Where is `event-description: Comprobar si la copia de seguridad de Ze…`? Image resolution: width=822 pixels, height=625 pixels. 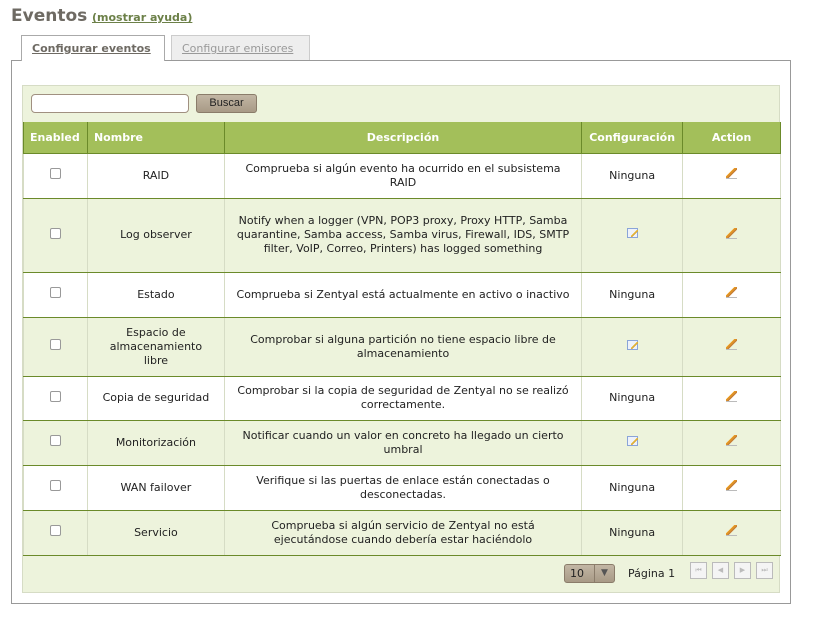
event-description: Comprobar si la copia de seguridad de Ze… is located at coordinates (403, 398).